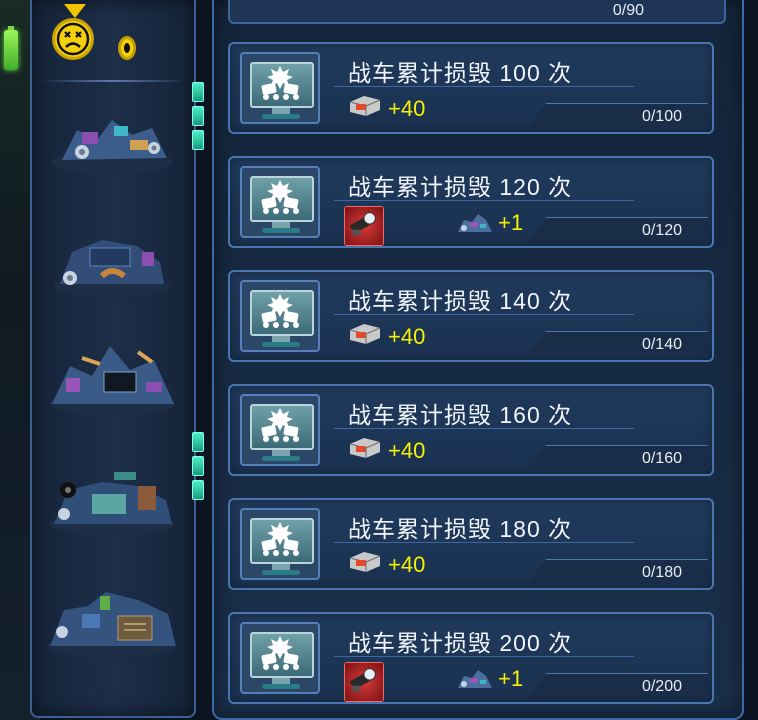 This screenshot has width=758, height=720. What do you see at coordinates (471, 202) in the screenshot?
I see `achievement-card: 战车累计损毁 120 次 +1 0/120` at bounding box center [471, 202].